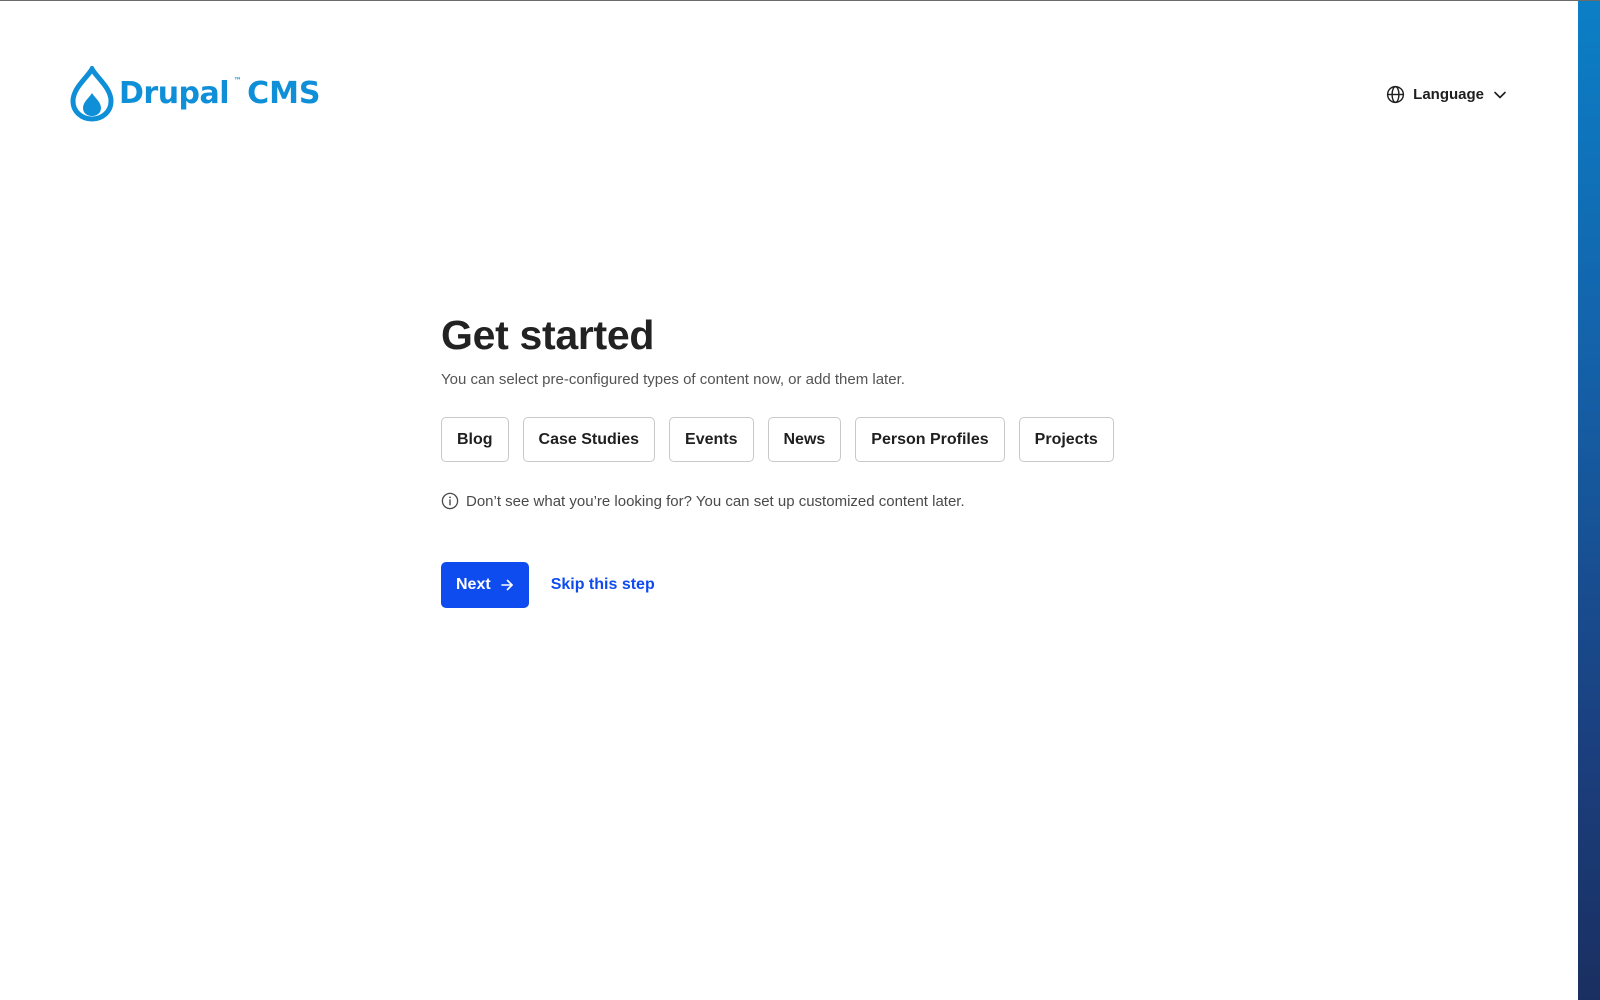 Image resolution: width=1600 pixels, height=1000 pixels. I want to click on content-type-case-studies: Case Studies, so click(589, 439).